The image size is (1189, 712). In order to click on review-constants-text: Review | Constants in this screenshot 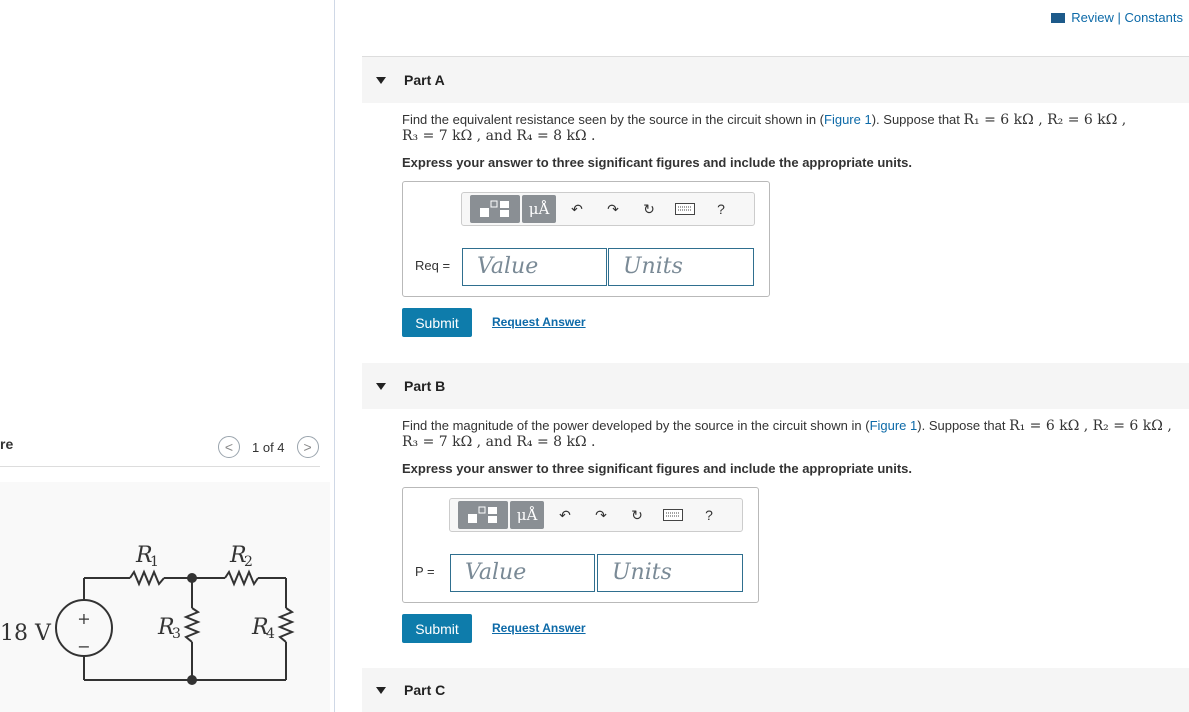, I will do `click(1127, 17)`.